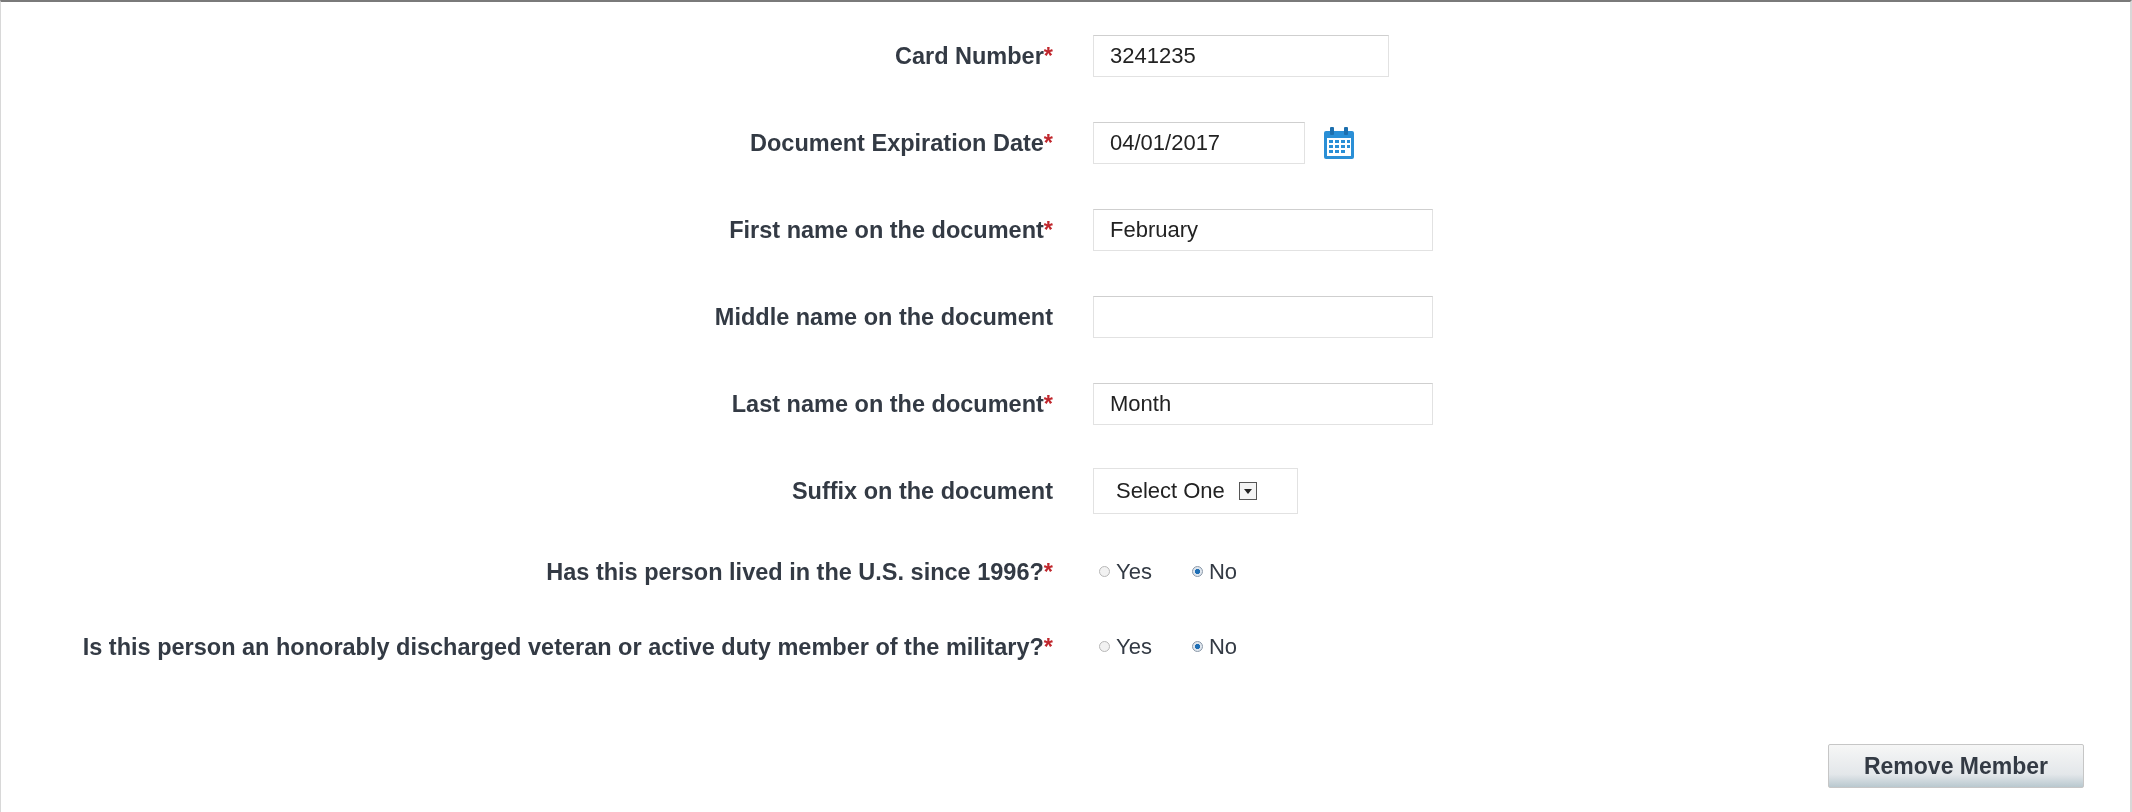  What do you see at coordinates (883, 316) in the screenshot?
I see `field-label: Middle name on the document` at bounding box center [883, 316].